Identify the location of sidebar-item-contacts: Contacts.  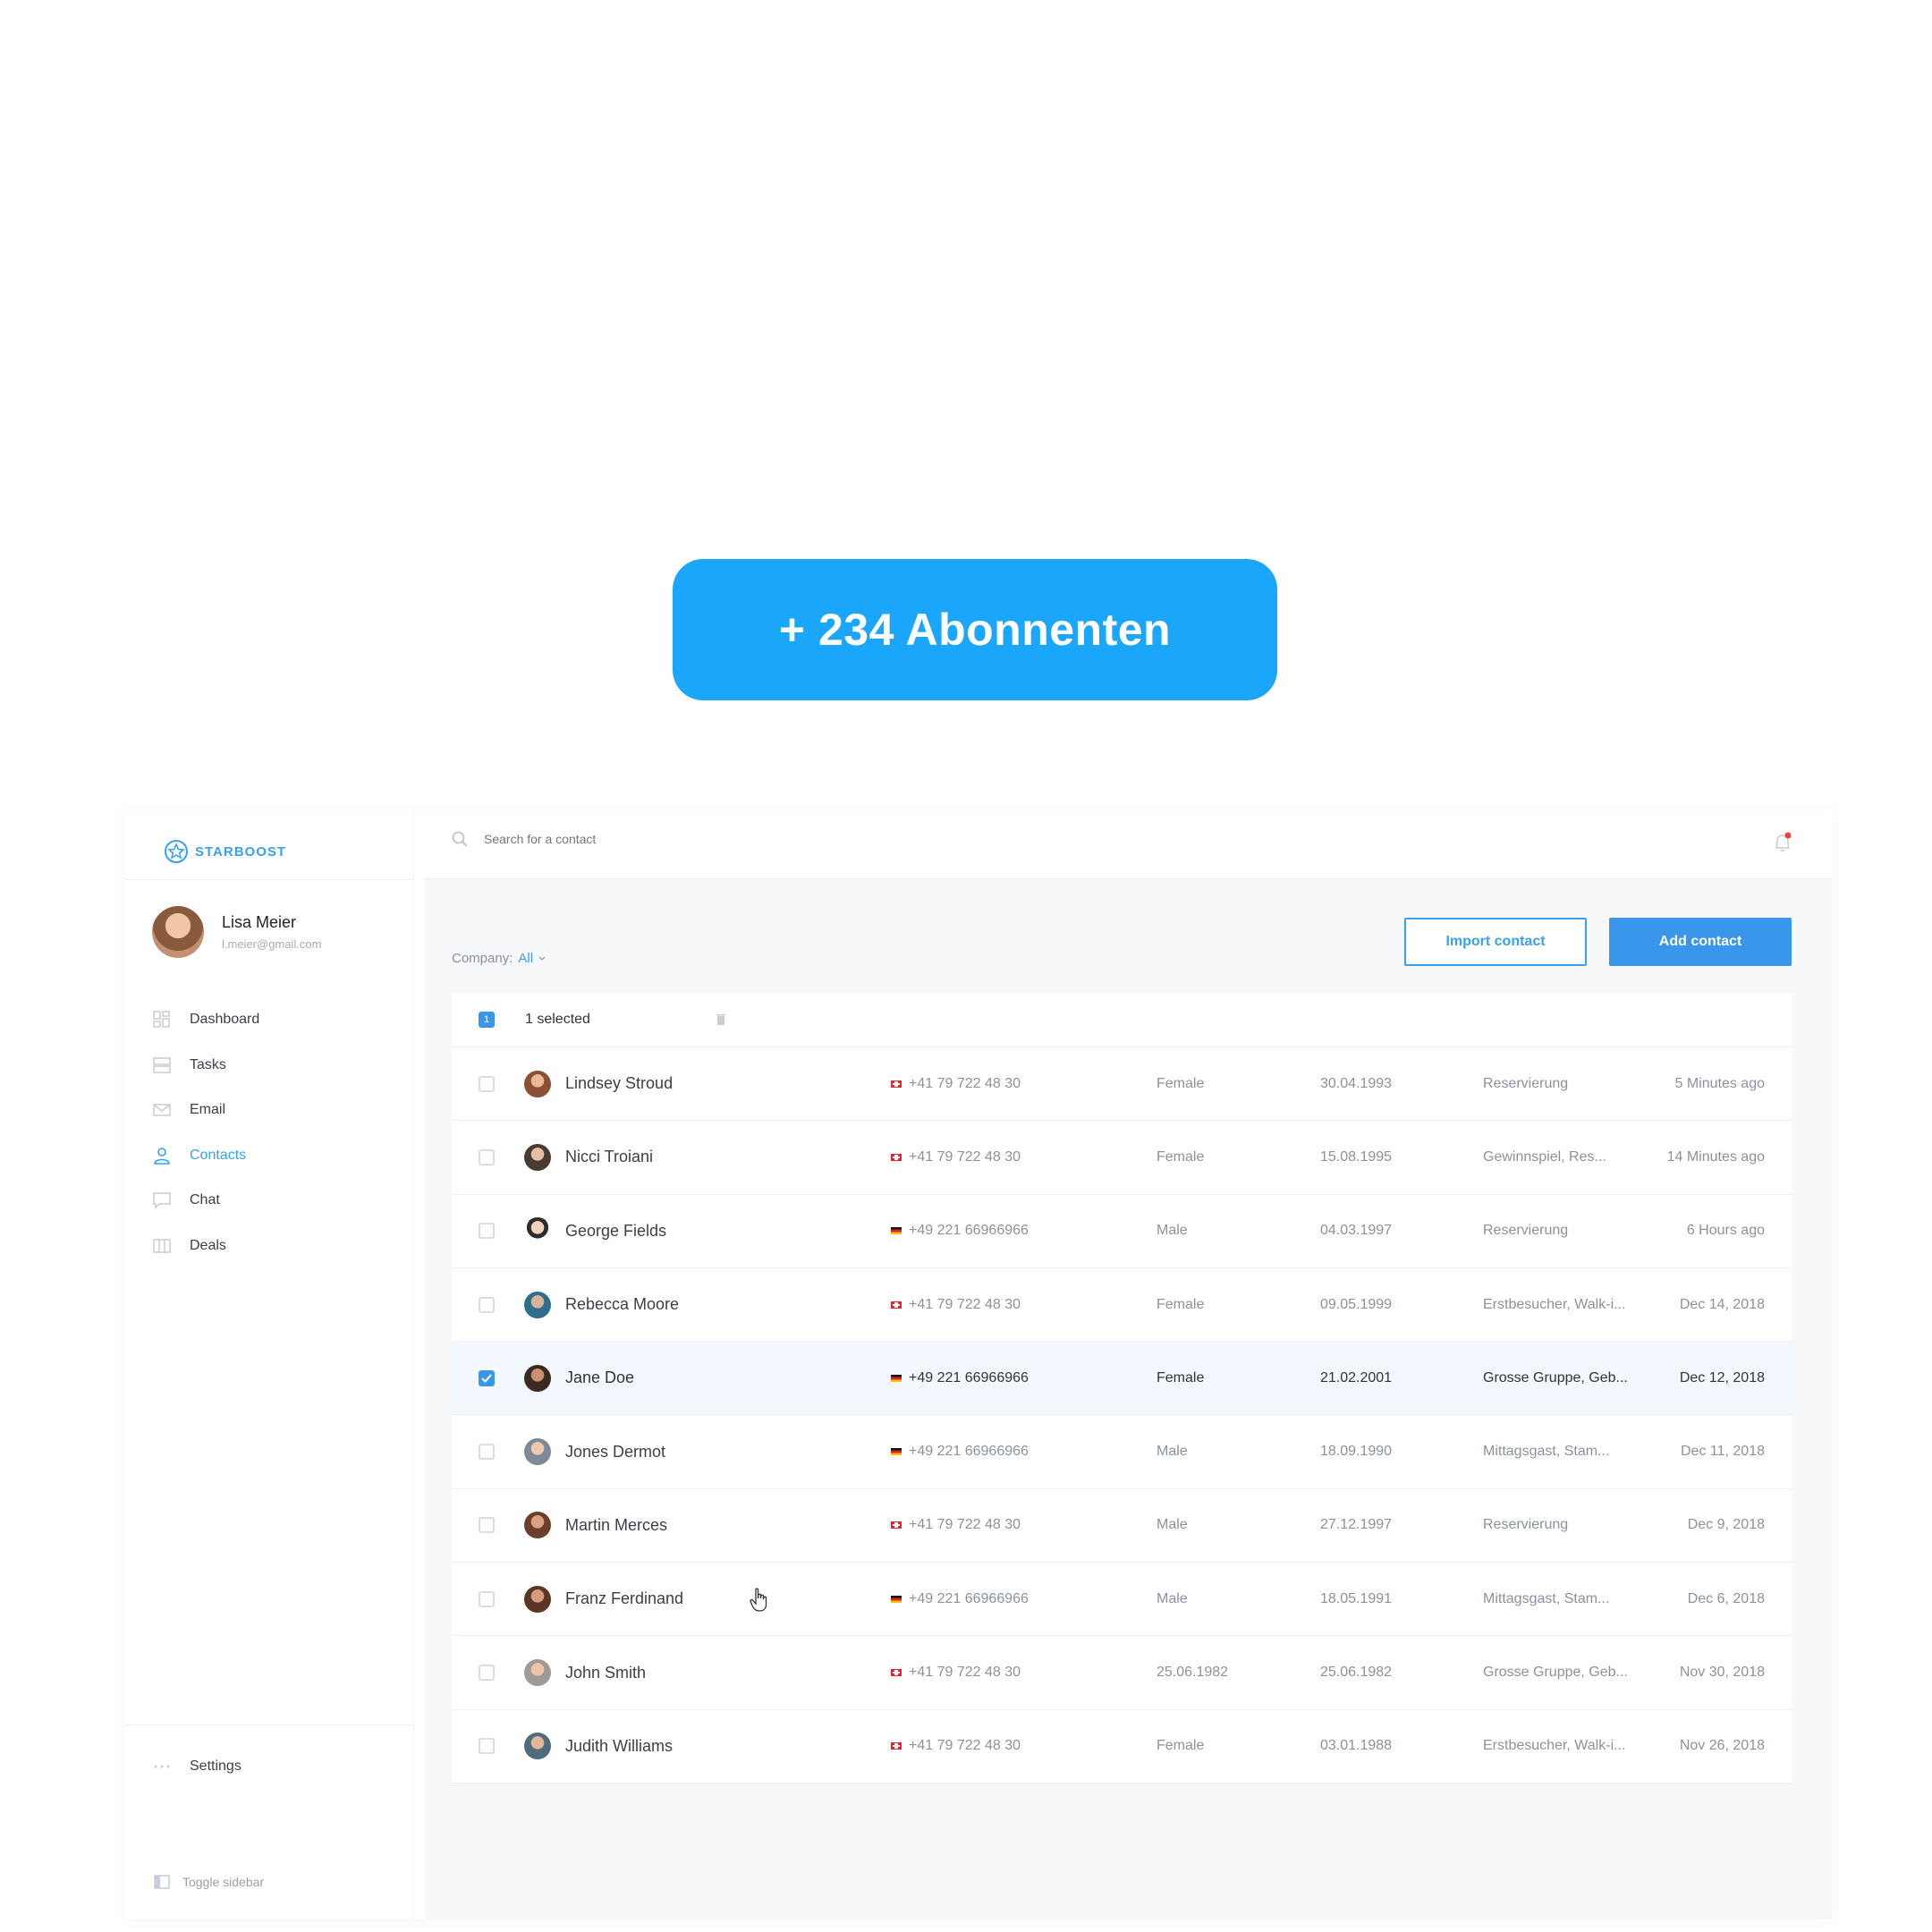
(277, 1156).